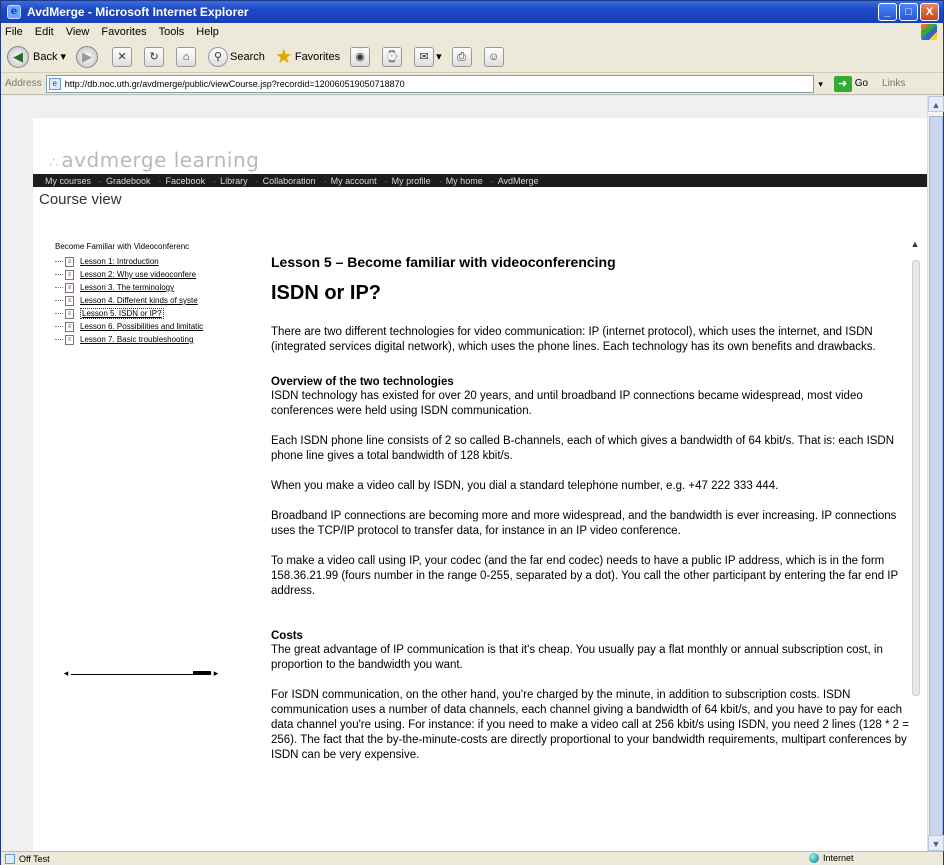 The width and height of the screenshot is (944, 865). I want to click on nav-library: Library, so click(234, 181).